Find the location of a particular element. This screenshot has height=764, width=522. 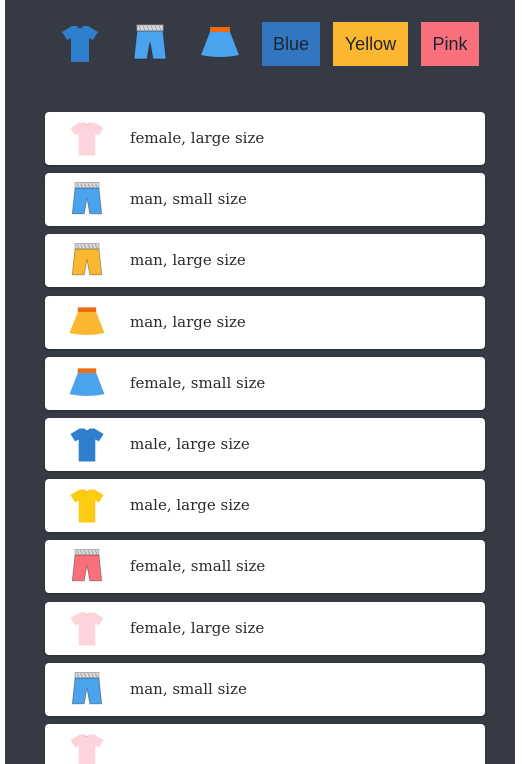

shorts-filter-icon is located at coordinates (150, 44).